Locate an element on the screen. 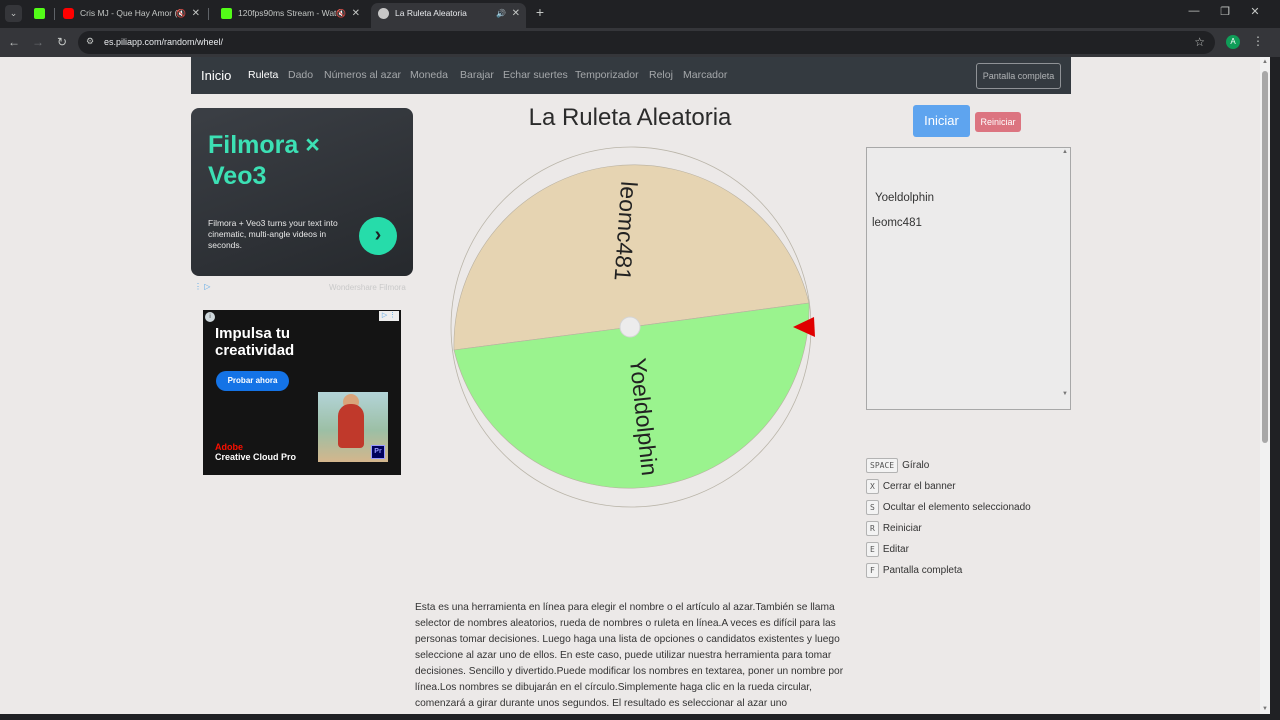  url-text: es.piliapp.com/random/wheel/ is located at coordinates (163, 42).